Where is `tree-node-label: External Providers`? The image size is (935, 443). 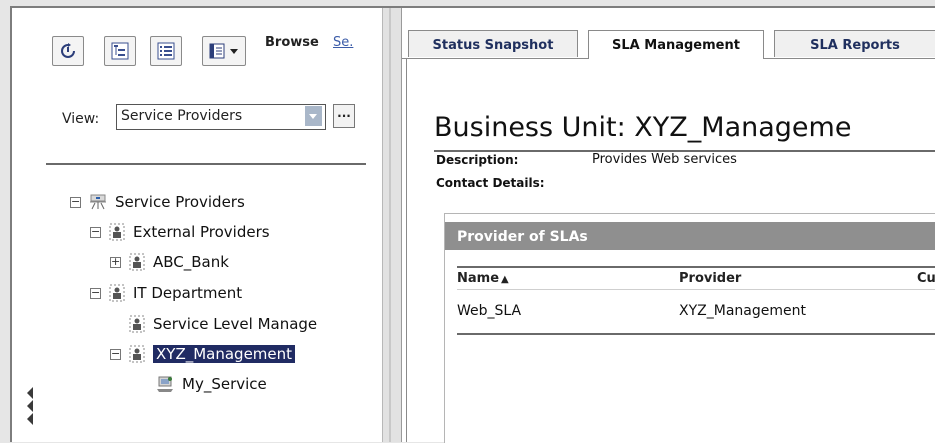
tree-node-label: External Providers is located at coordinates (201, 232).